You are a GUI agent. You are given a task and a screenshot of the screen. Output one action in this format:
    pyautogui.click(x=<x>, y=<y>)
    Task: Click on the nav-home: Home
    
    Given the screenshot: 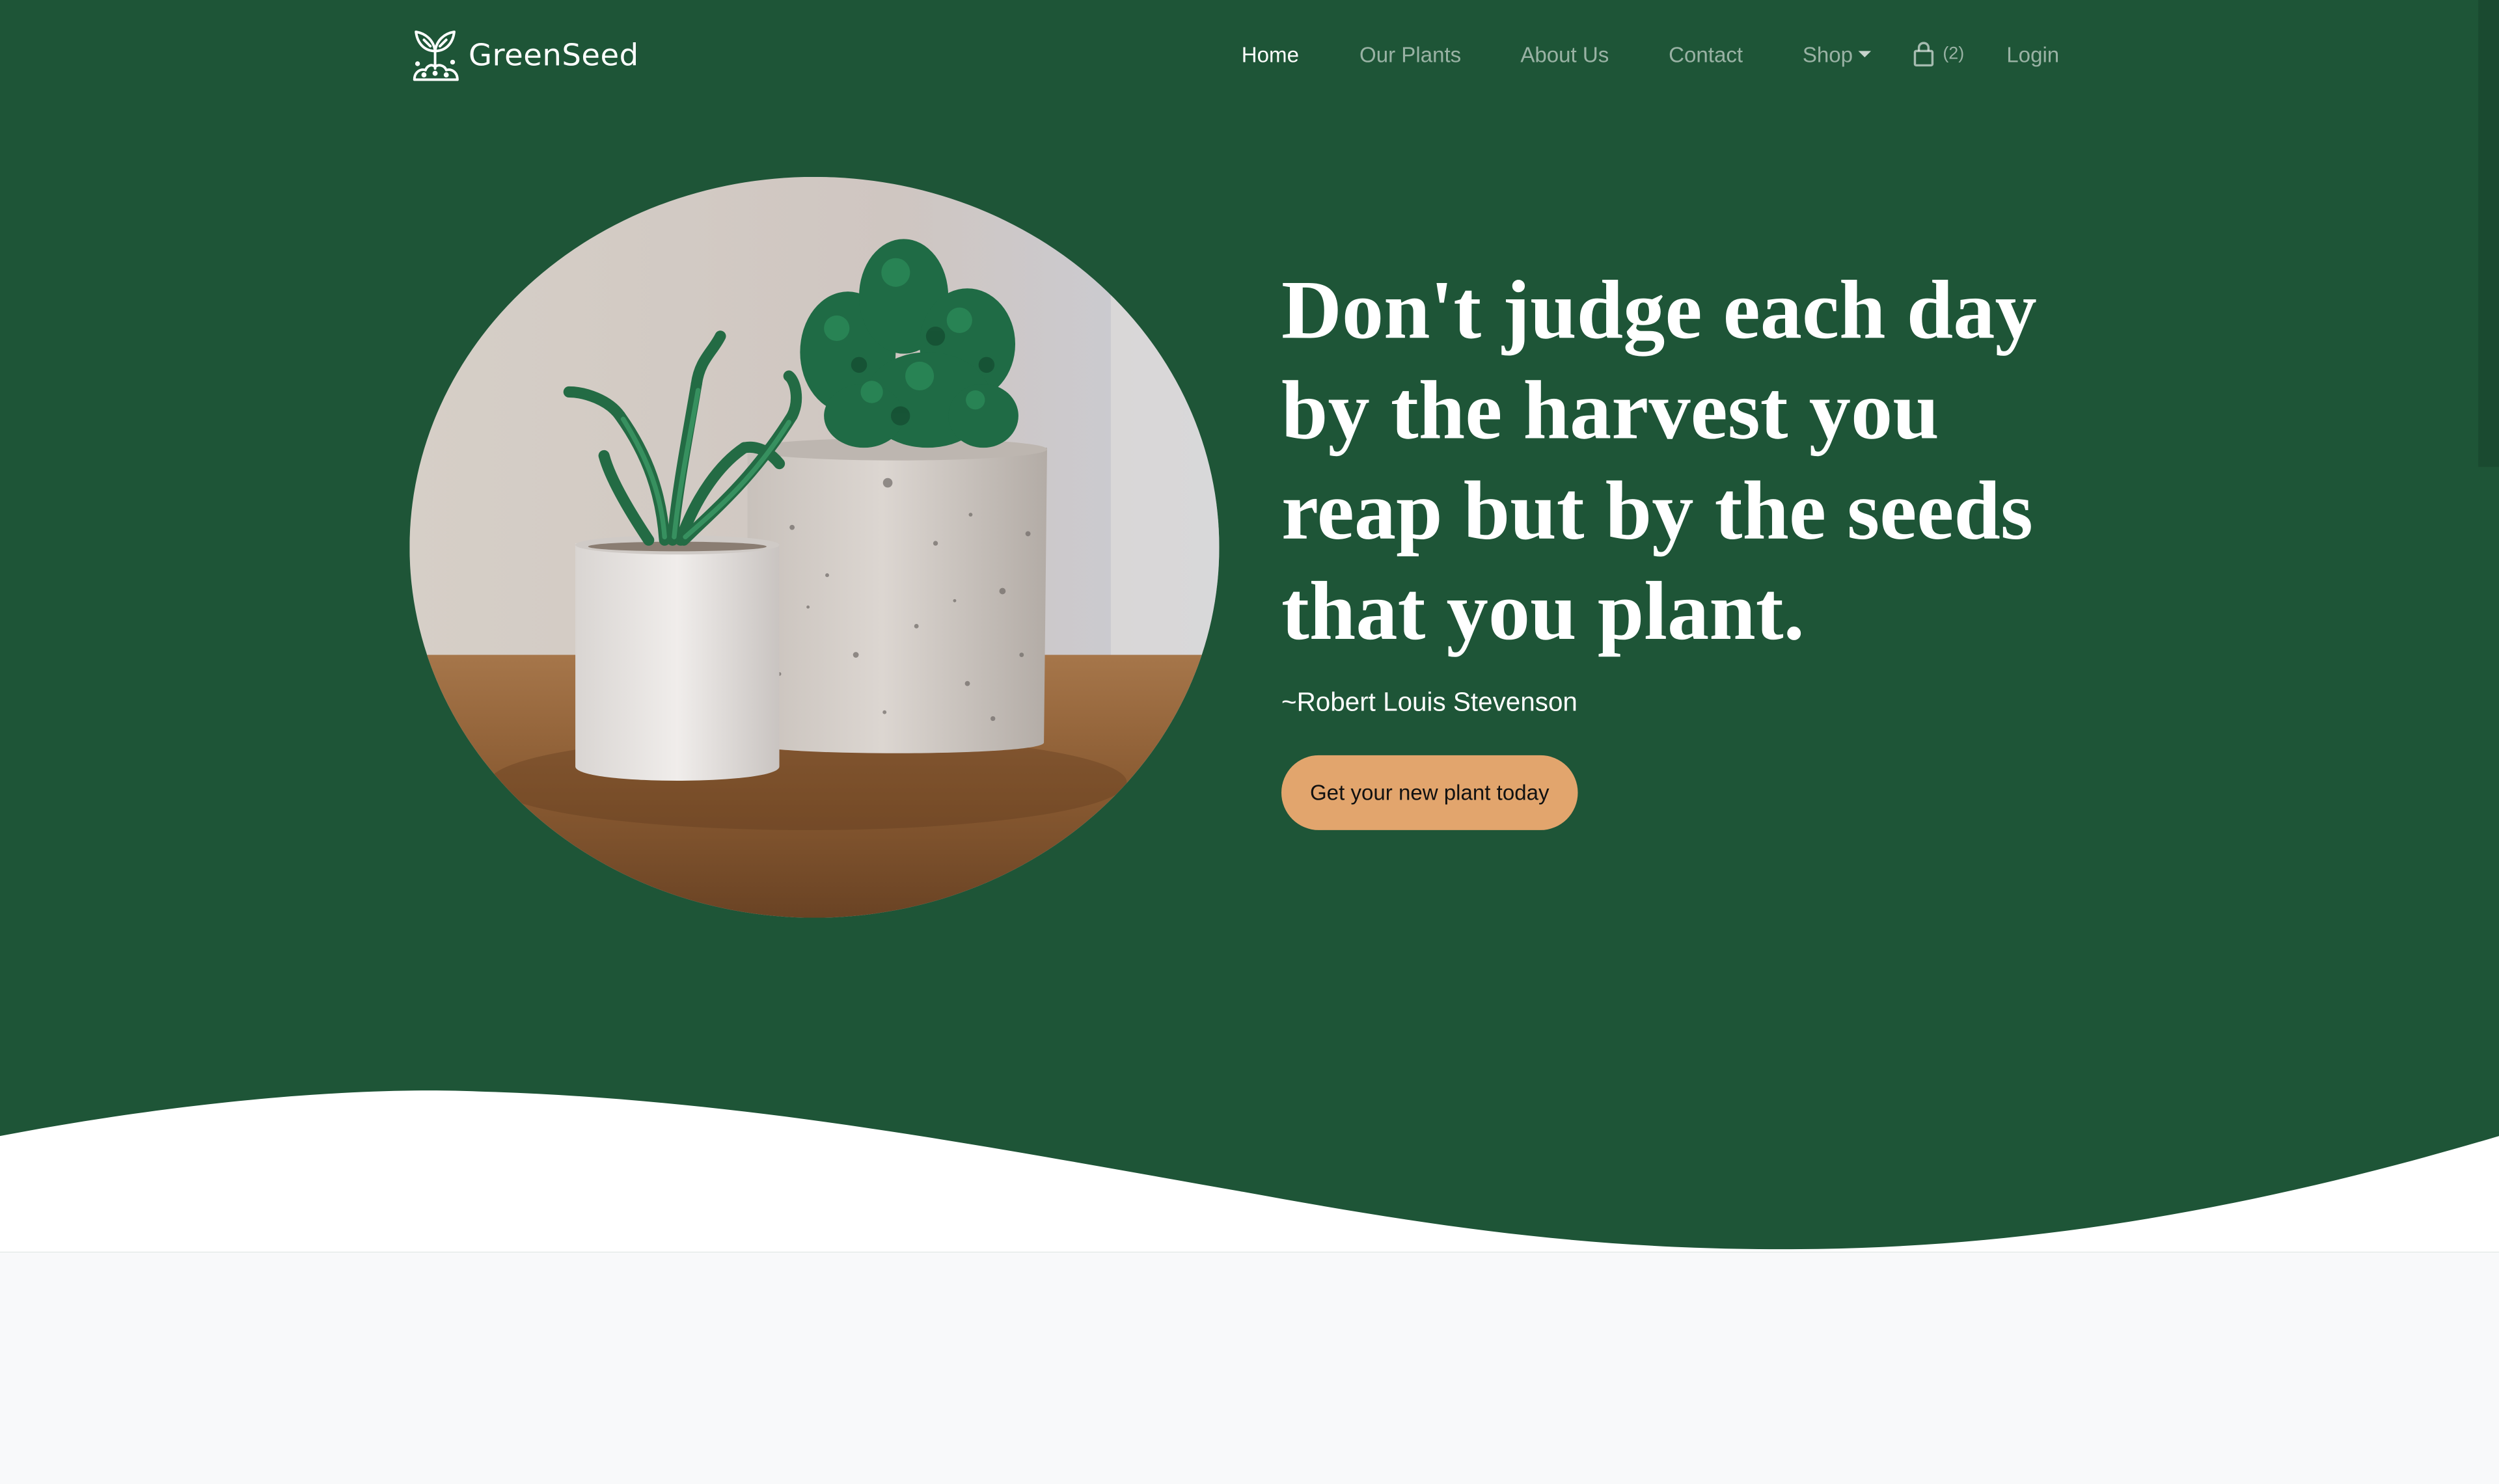 What is the action you would take?
    pyautogui.click(x=1270, y=55)
    